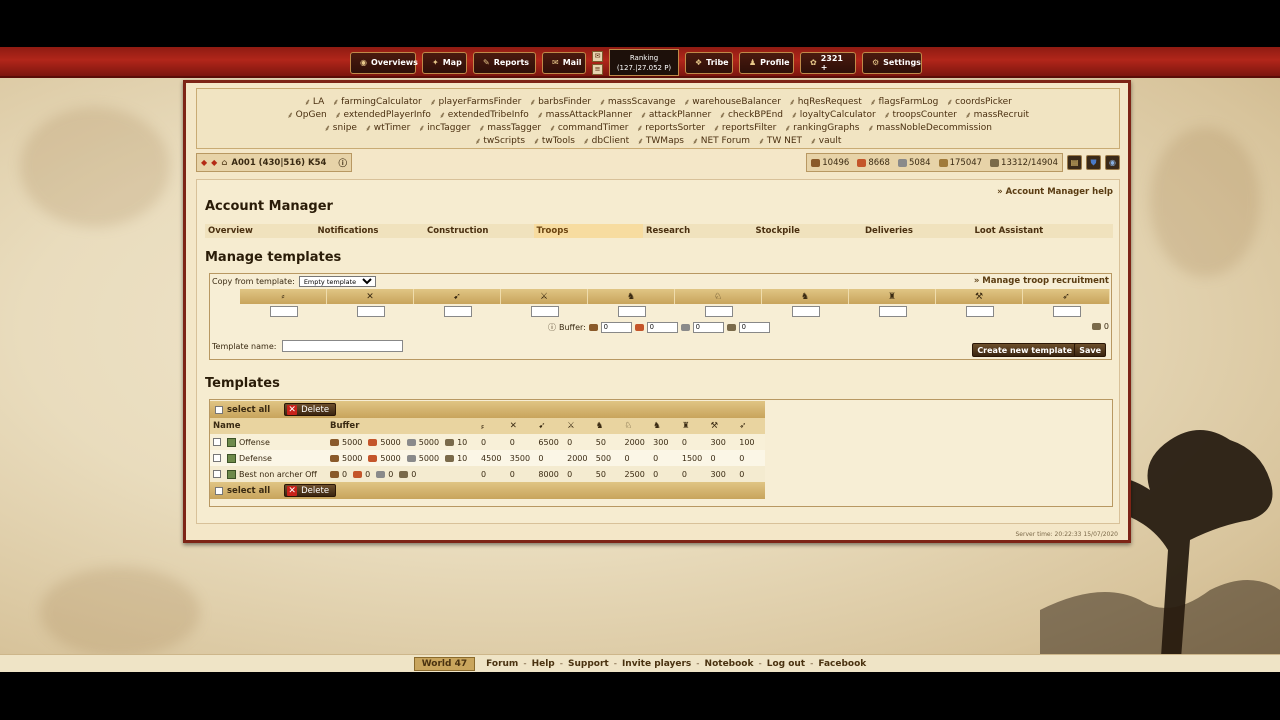 This screenshot has height=720, width=1280. I want to click on quickbar-link: ⸙ massNobleDecommission, so click(930, 128).